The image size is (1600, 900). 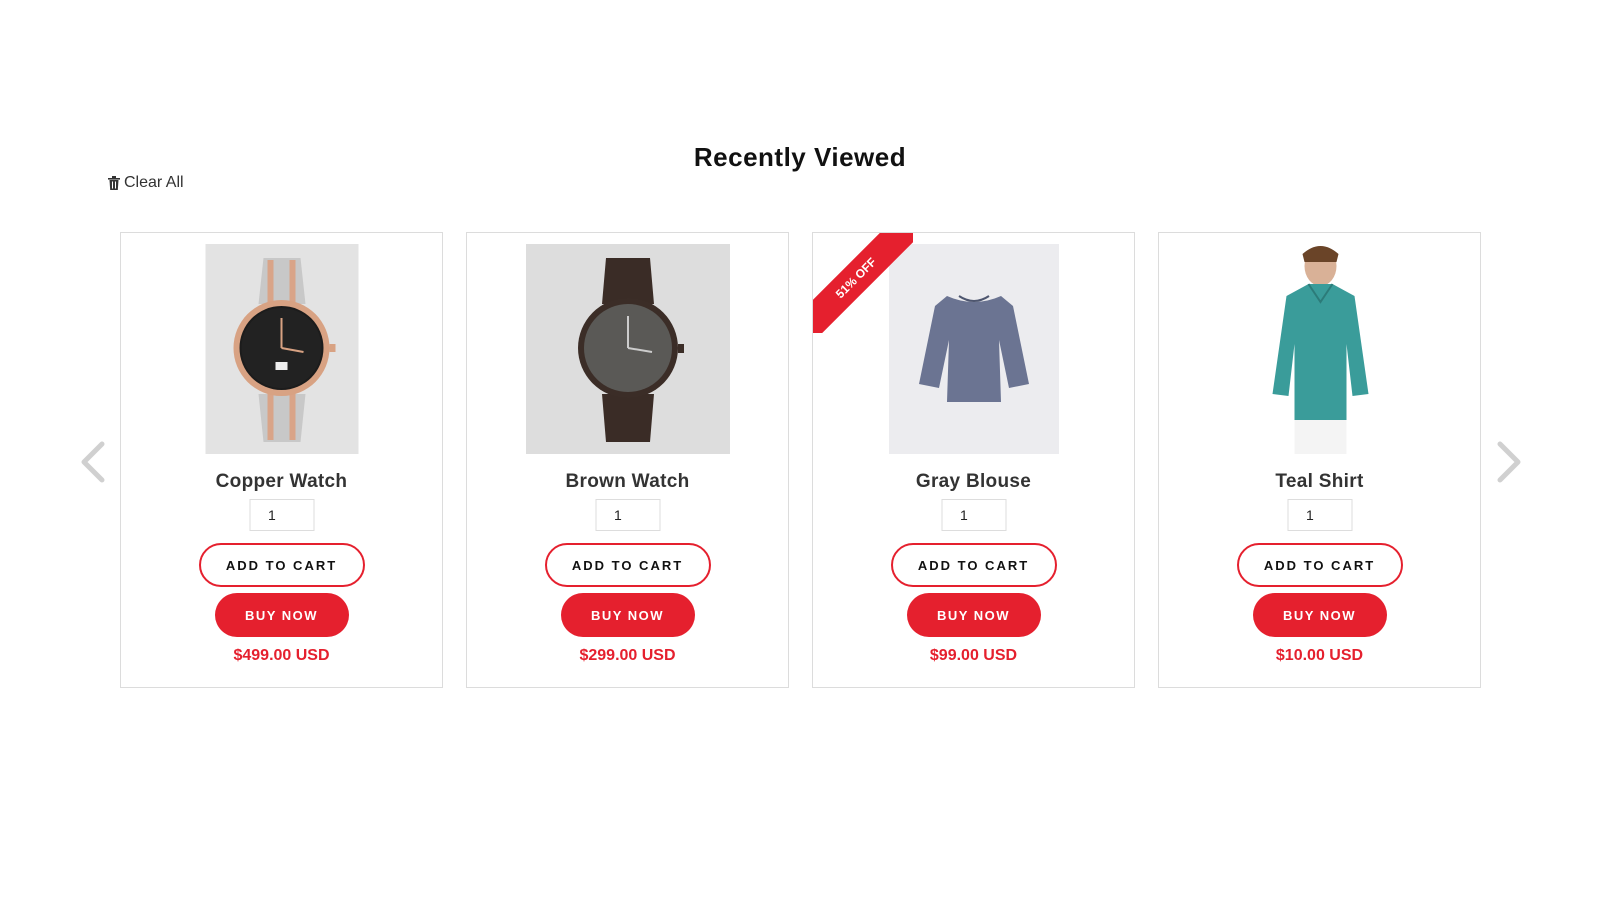 What do you see at coordinates (281, 349) in the screenshot?
I see `product-image-copper-watch` at bounding box center [281, 349].